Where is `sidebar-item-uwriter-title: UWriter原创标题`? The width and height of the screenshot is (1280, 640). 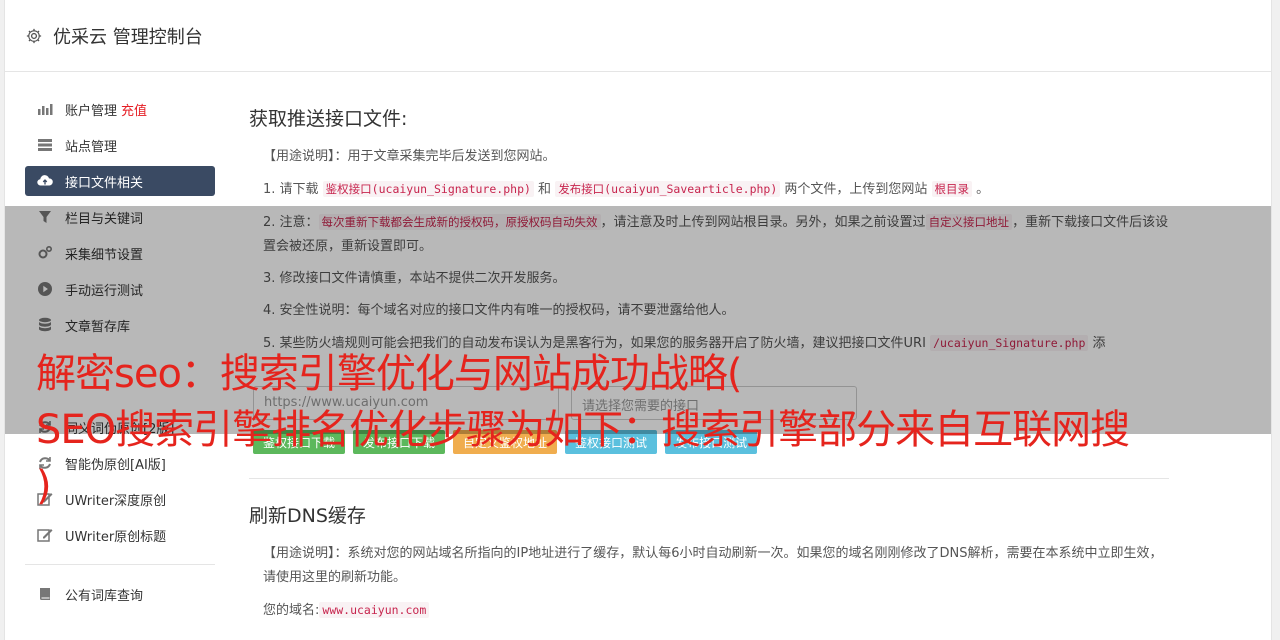 sidebar-item-uwriter-title: UWriter原创标题 is located at coordinates (120, 535).